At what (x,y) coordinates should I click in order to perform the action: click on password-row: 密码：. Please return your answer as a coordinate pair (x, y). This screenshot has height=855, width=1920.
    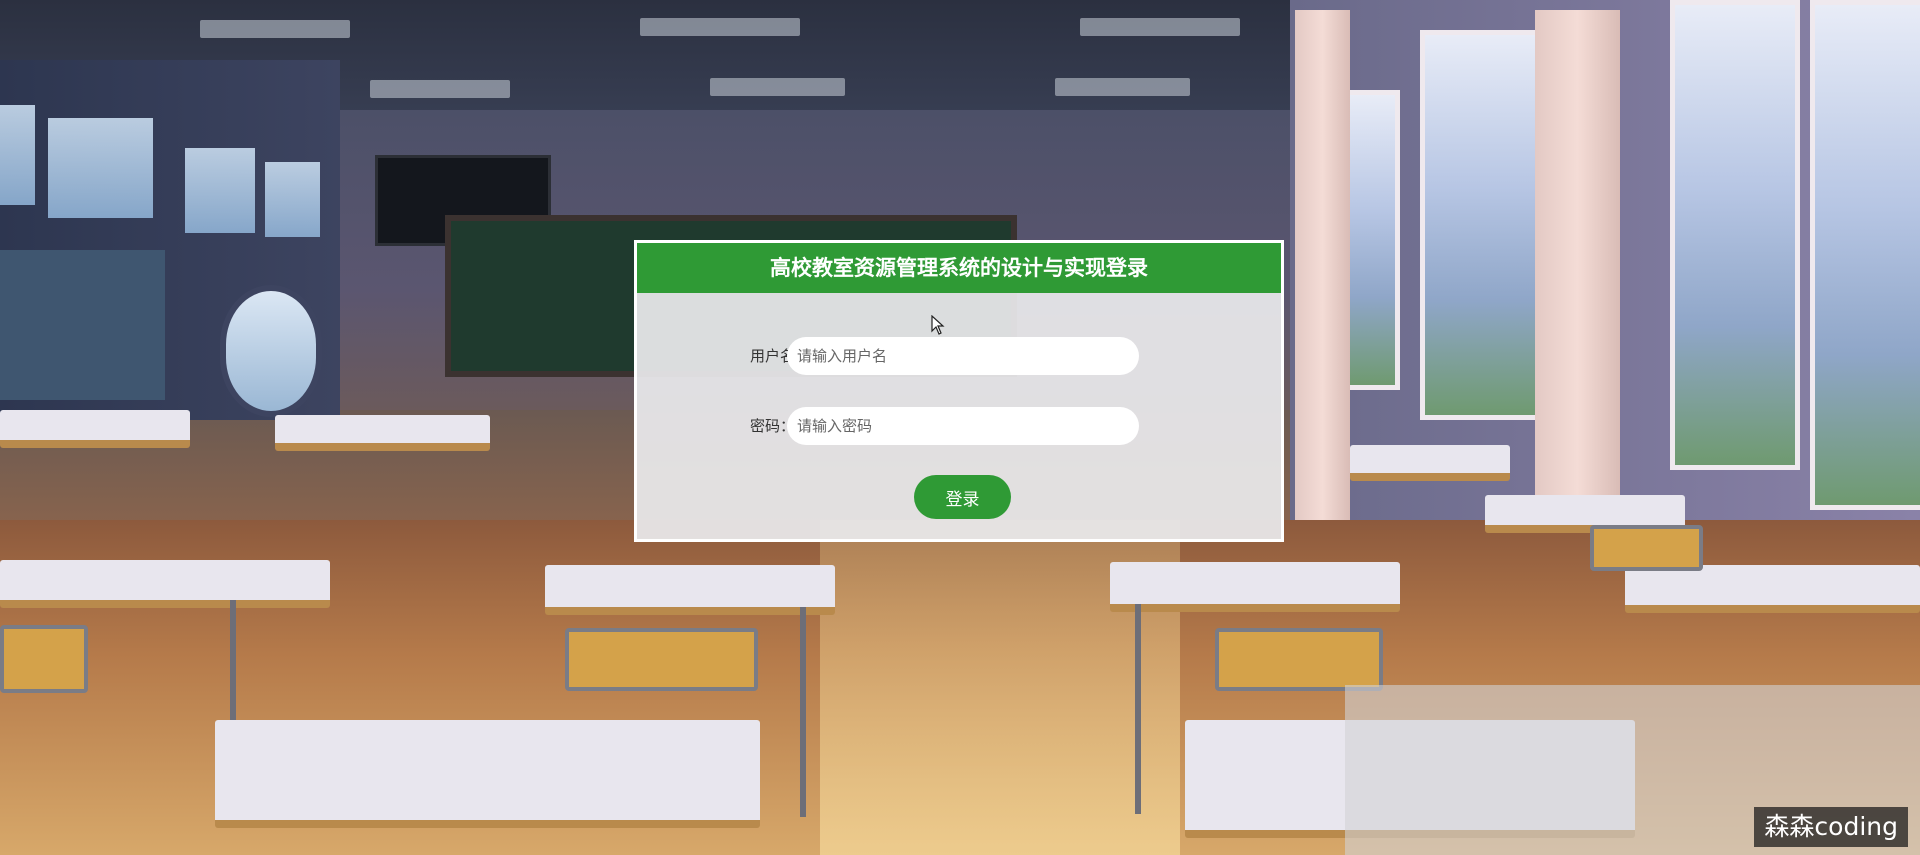
    Looking at the image, I should click on (959, 426).